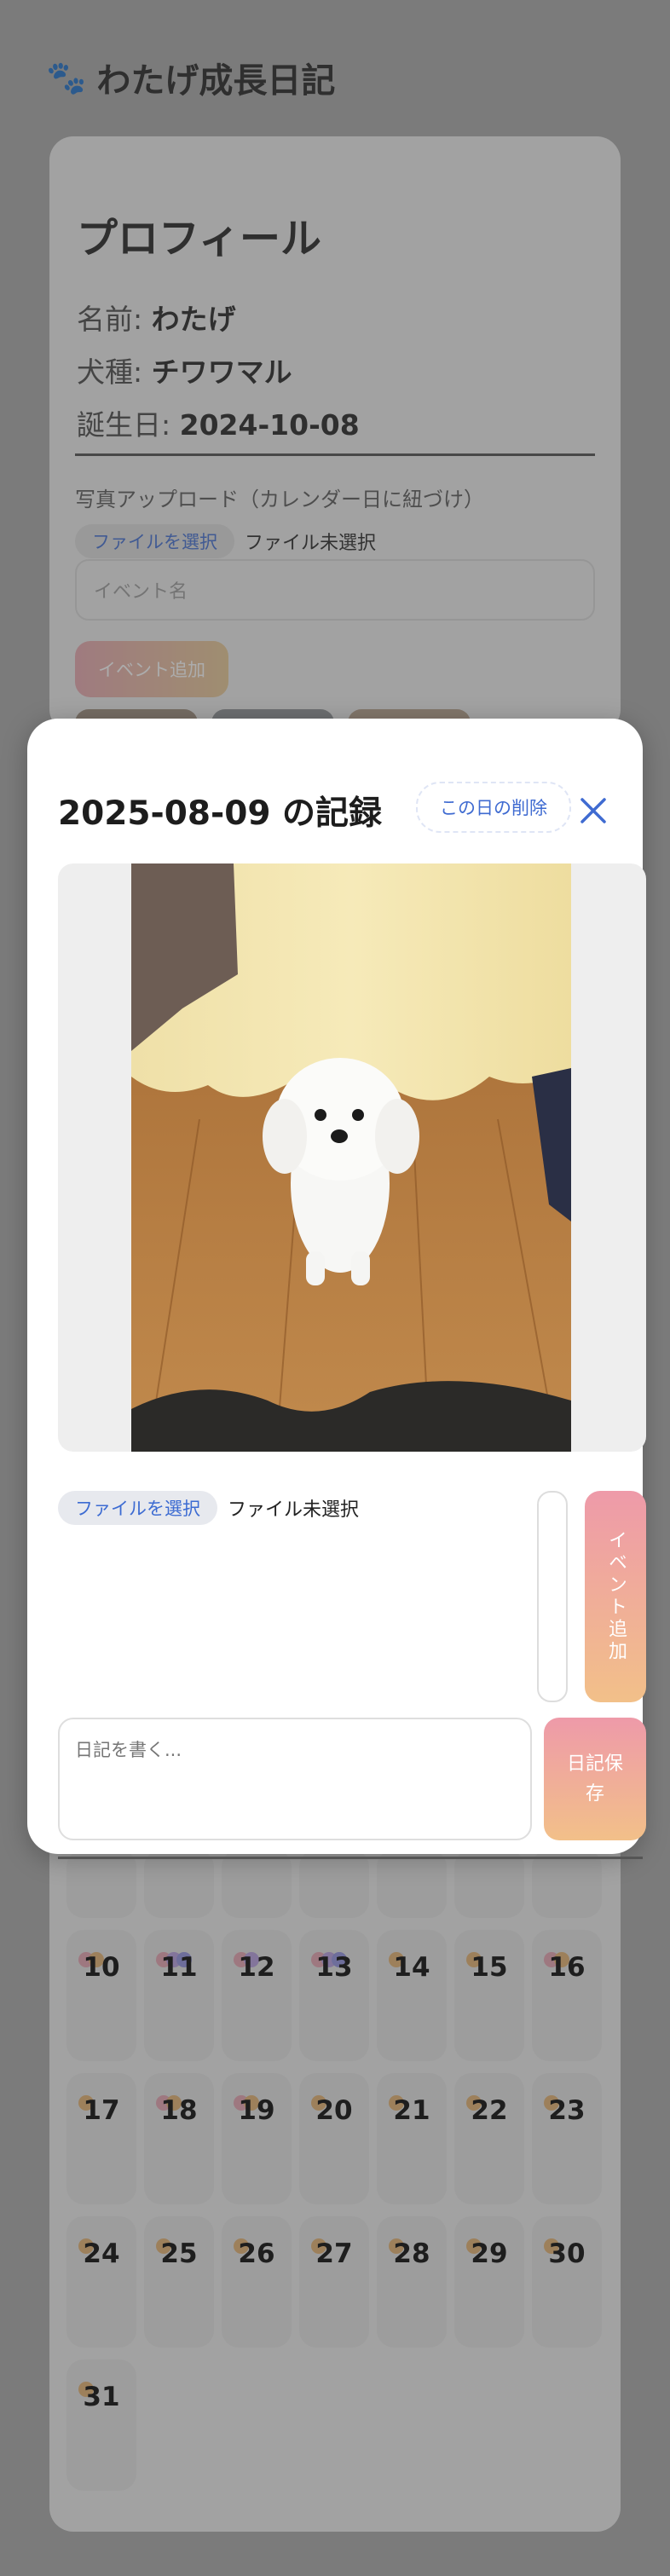  I want to click on calendar-day-number: 14, so click(412, 1967).